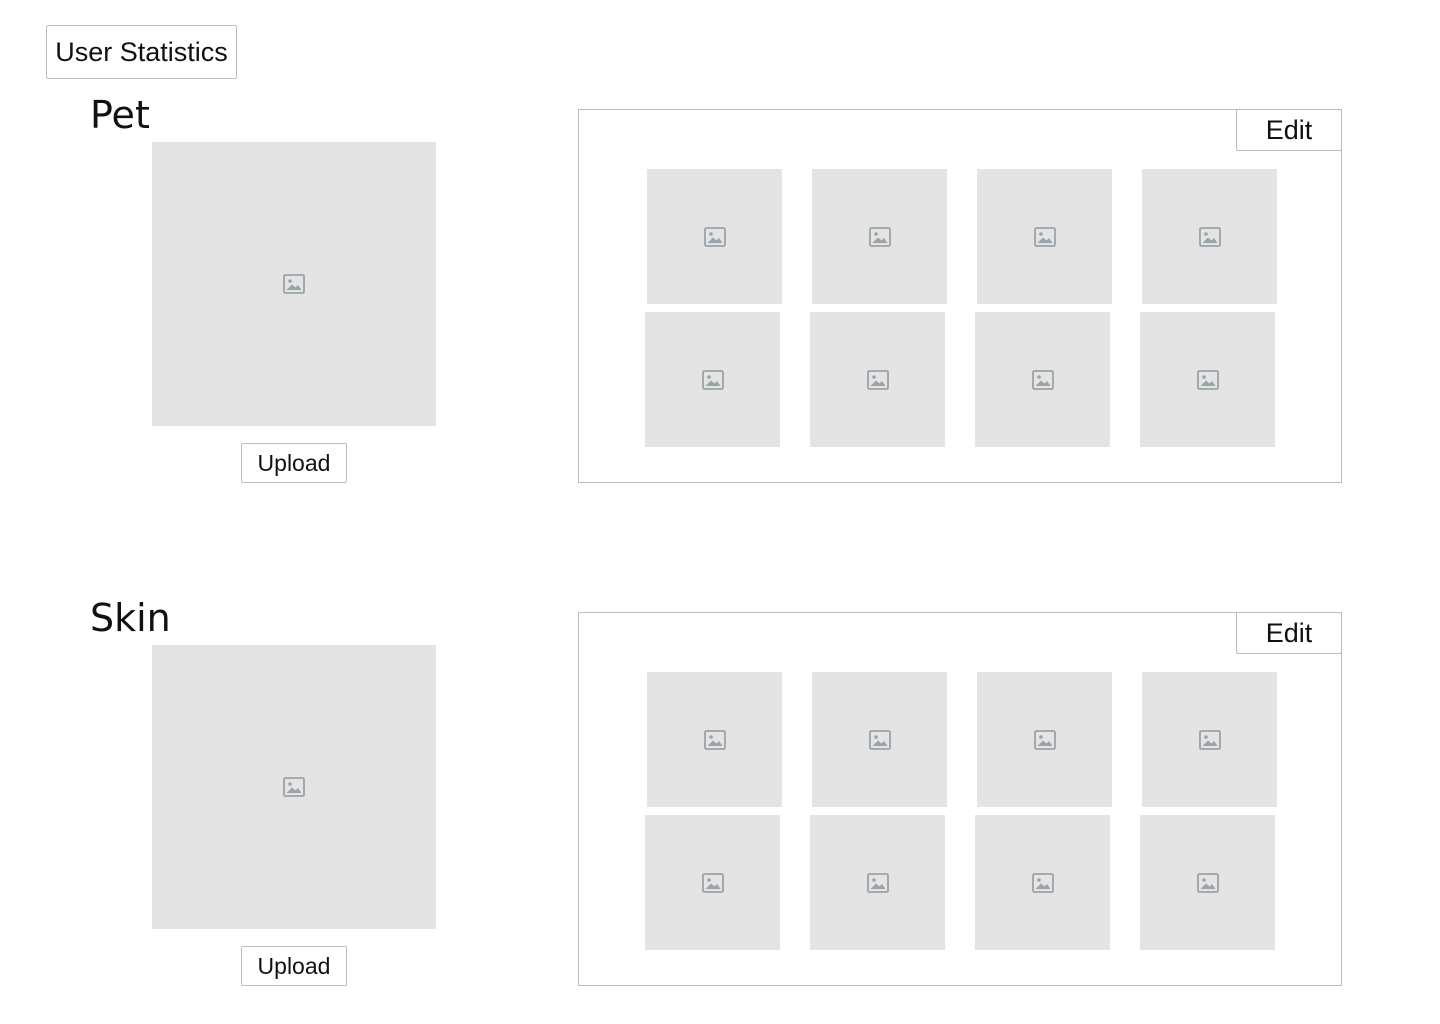  Describe the element at coordinates (130, 618) in the screenshot. I see `section-title-skin: Skin` at that location.